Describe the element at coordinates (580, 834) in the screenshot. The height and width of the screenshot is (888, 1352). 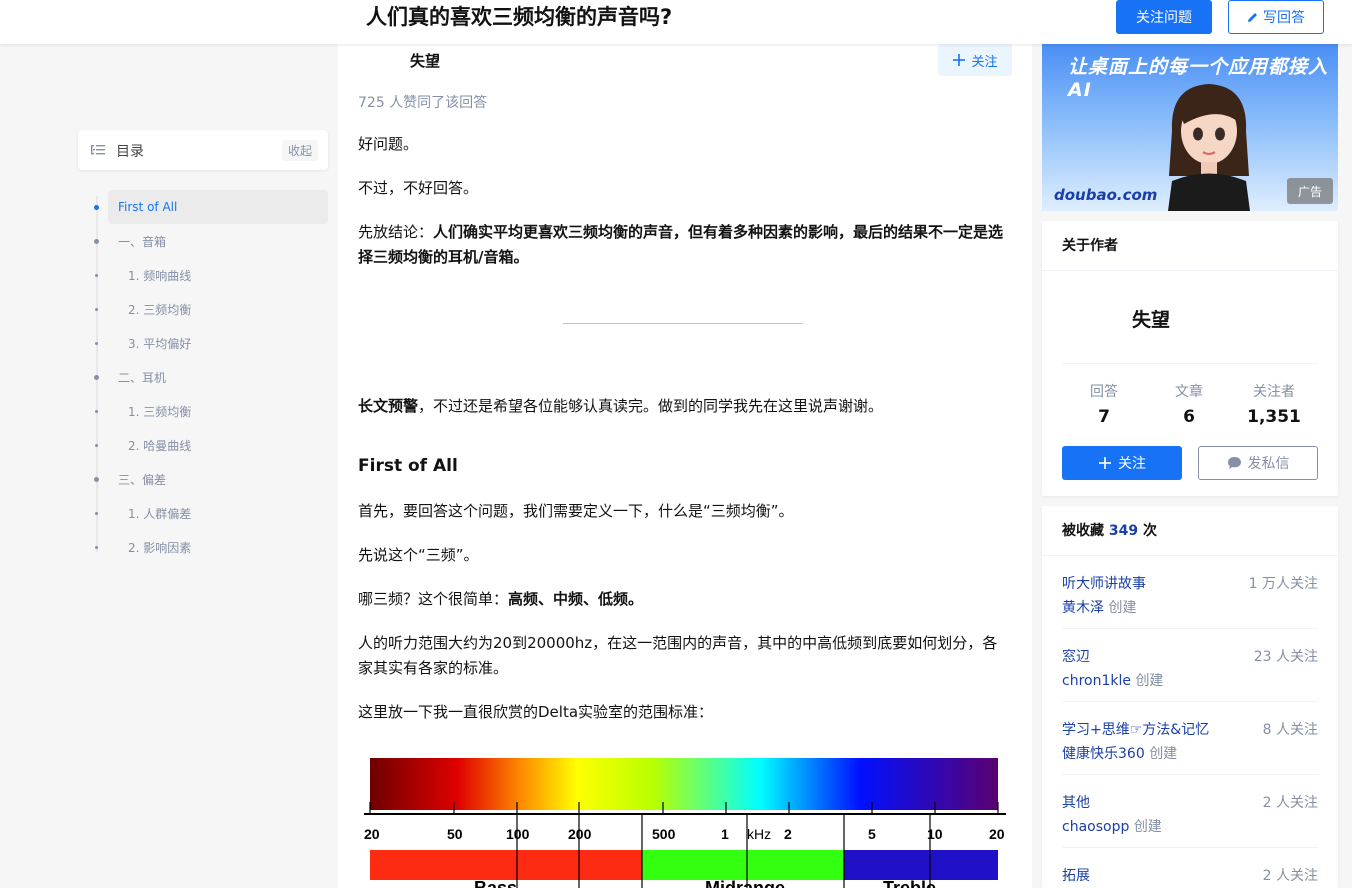
I see `tick-label: 200` at that location.